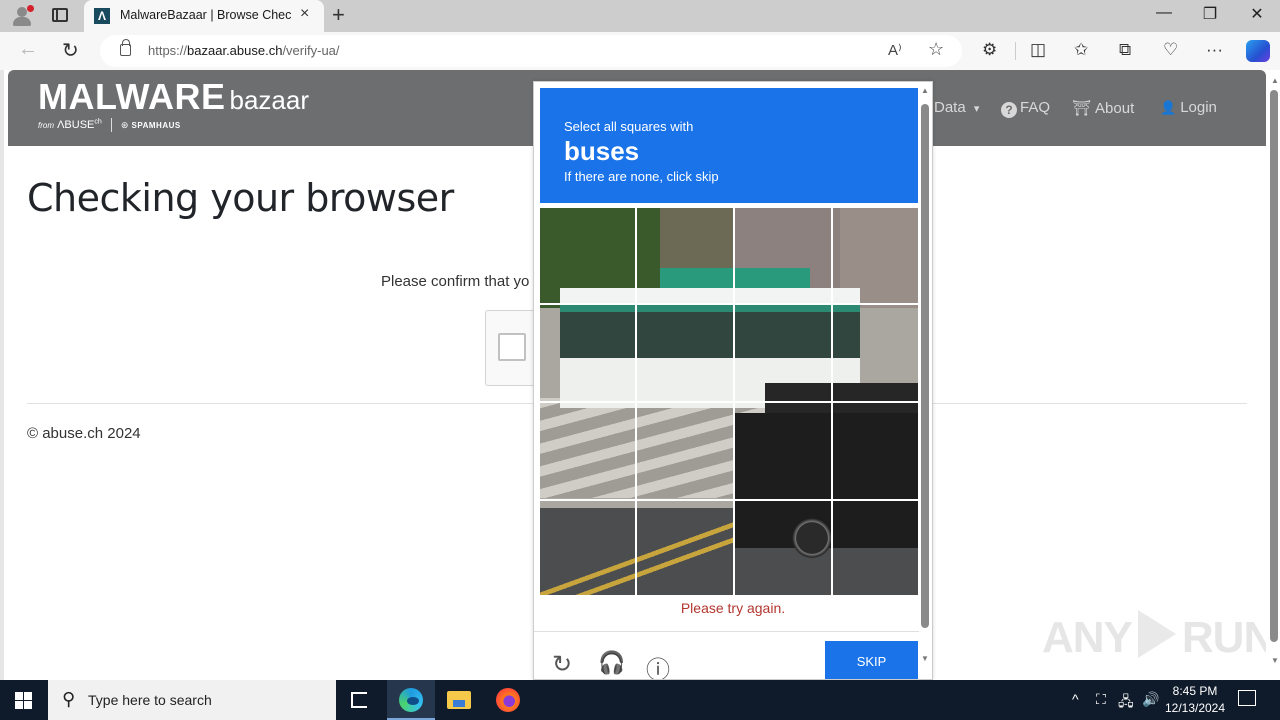 The image size is (1280, 720). I want to click on search-placeholder: Type here to search, so click(150, 700).